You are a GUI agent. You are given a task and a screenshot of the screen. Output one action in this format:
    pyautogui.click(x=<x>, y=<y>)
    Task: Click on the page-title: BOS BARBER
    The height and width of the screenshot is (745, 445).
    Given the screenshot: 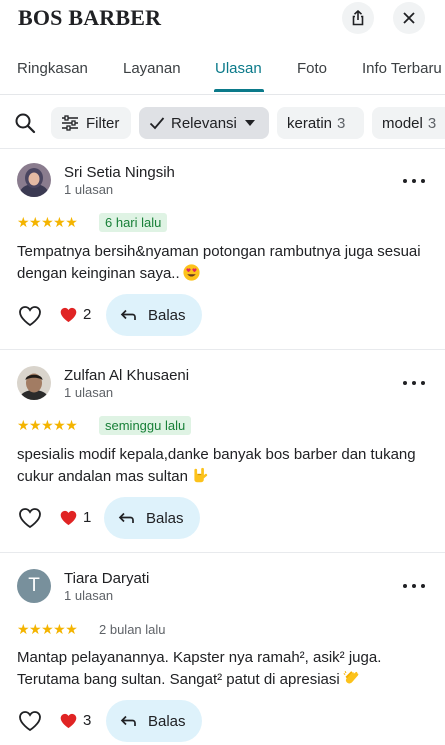 What is the action you would take?
    pyautogui.click(x=90, y=17)
    